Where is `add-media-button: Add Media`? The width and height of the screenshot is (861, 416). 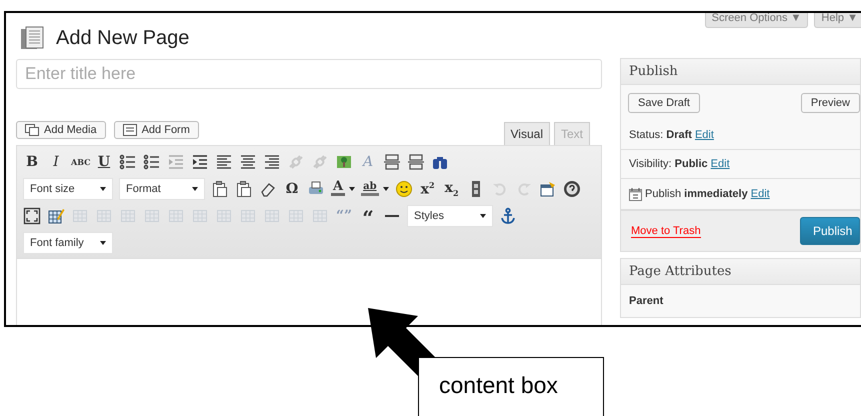
add-media-button: Add Media is located at coordinates (61, 130).